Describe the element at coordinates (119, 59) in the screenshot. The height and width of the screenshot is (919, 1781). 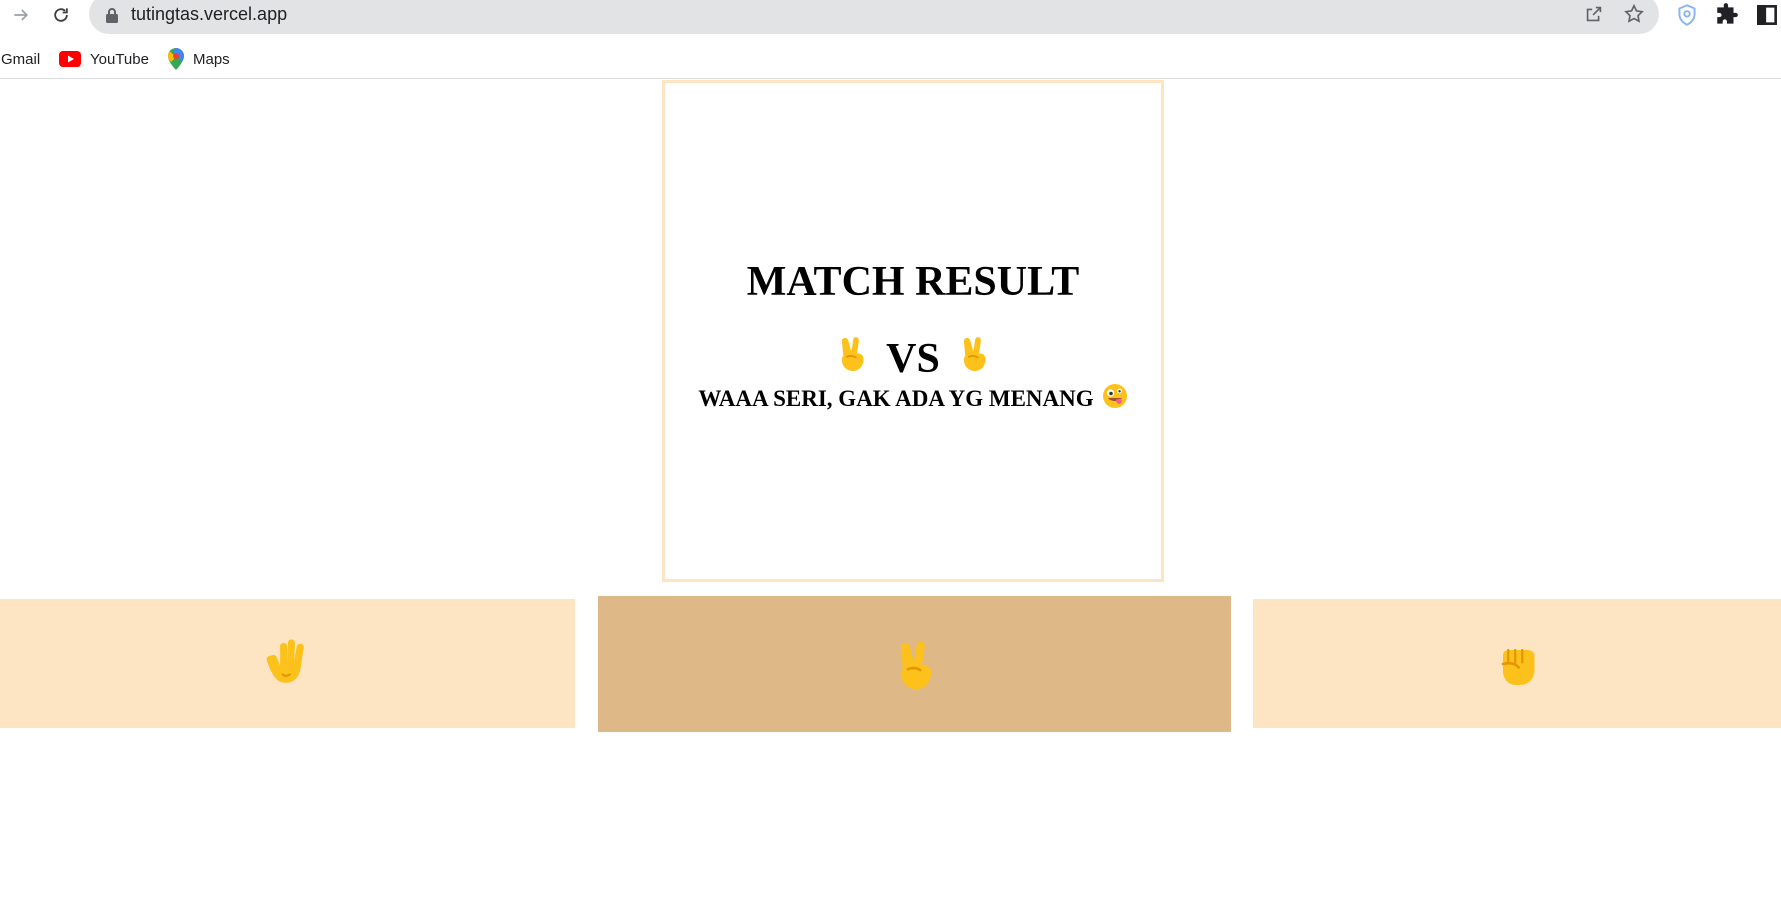
I see `bookmark-label: YouTube` at that location.